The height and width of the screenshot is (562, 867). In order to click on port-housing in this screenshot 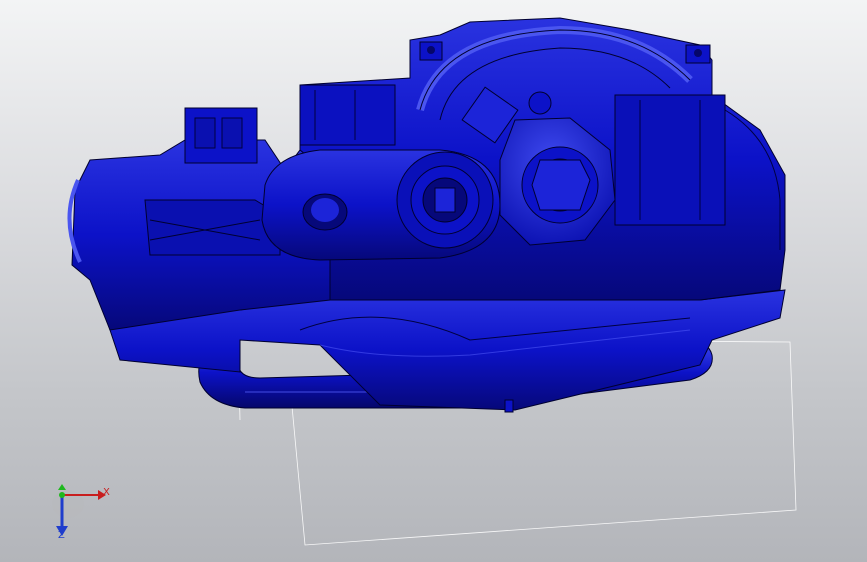, I will do `click(381, 205)`.